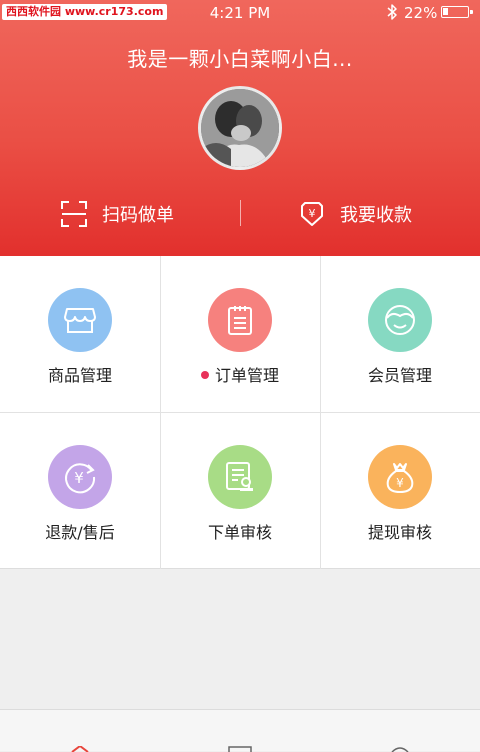  Describe the element at coordinates (138, 215) in the screenshot. I see `scan-order-label: 扫码做单` at that location.